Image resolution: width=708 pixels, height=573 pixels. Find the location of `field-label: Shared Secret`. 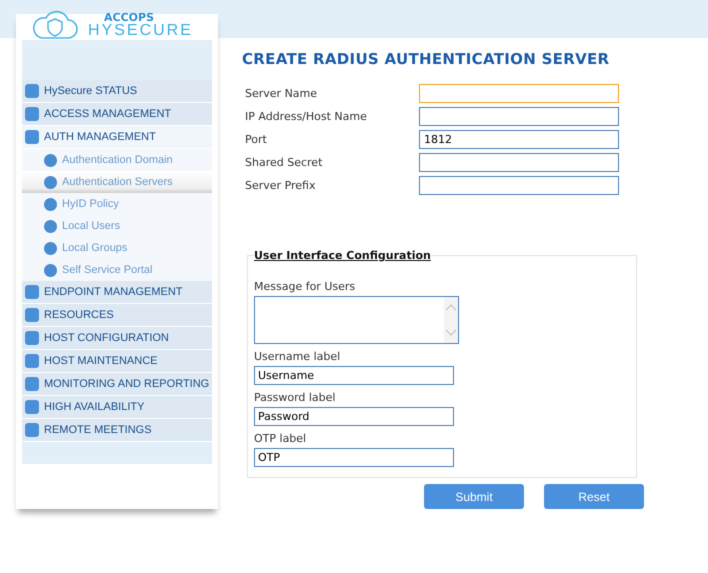

field-label: Shared Secret is located at coordinates (284, 162).